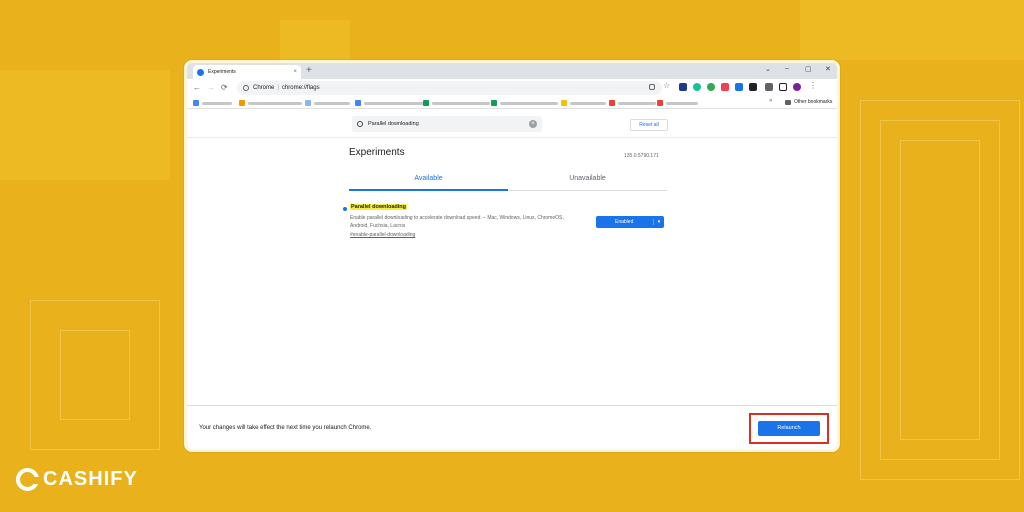 The width and height of the screenshot is (1024, 512). Describe the element at coordinates (649, 125) in the screenshot. I see `reset-all-button: Reset all` at that location.